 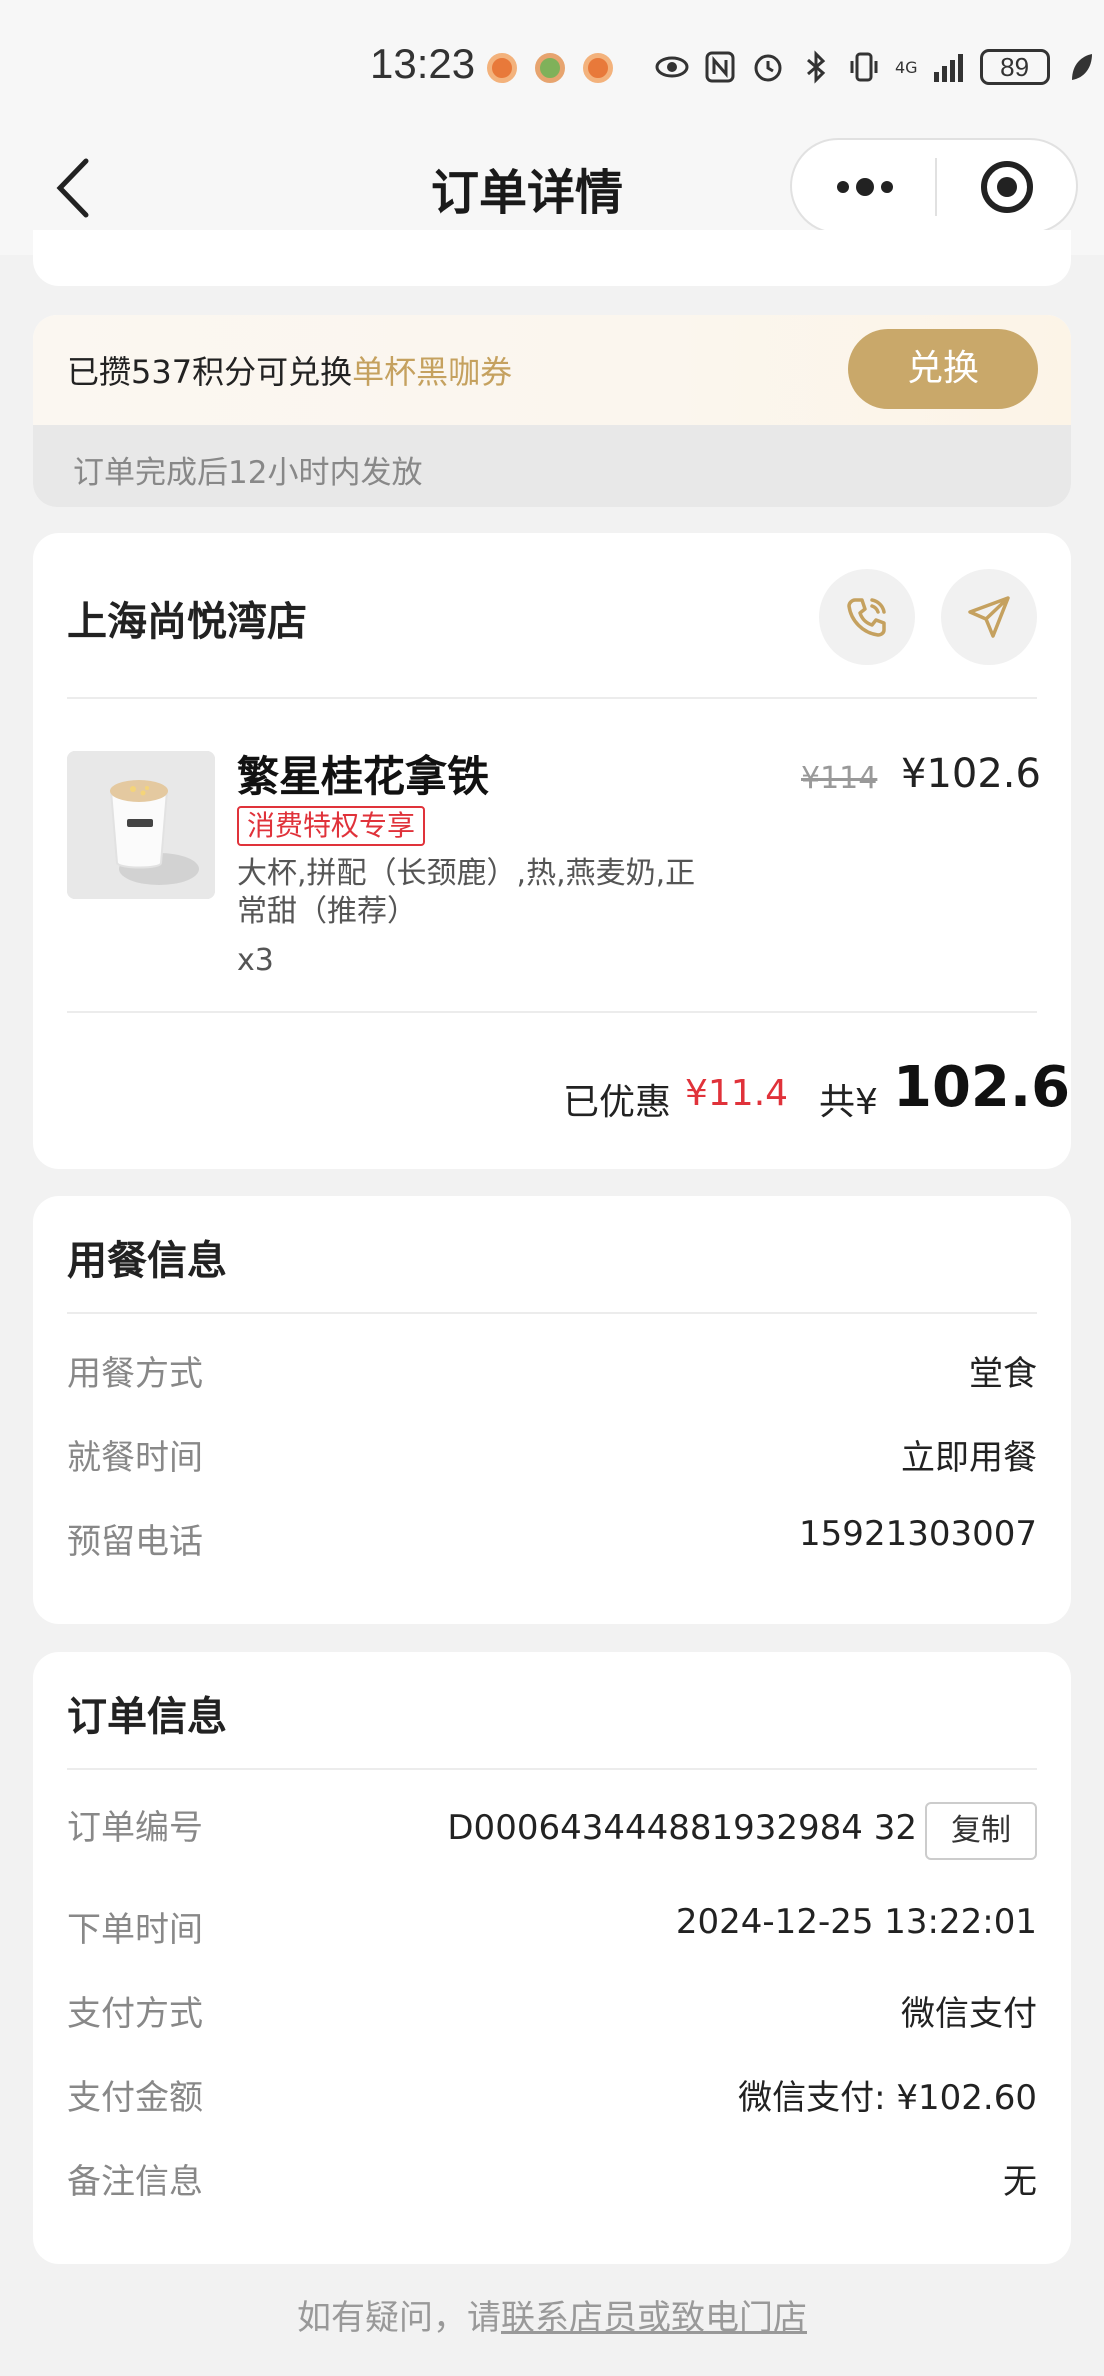 What do you see at coordinates (135, 1828) in the screenshot?
I see `order-number-label: 订单编号` at bounding box center [135, 1828].